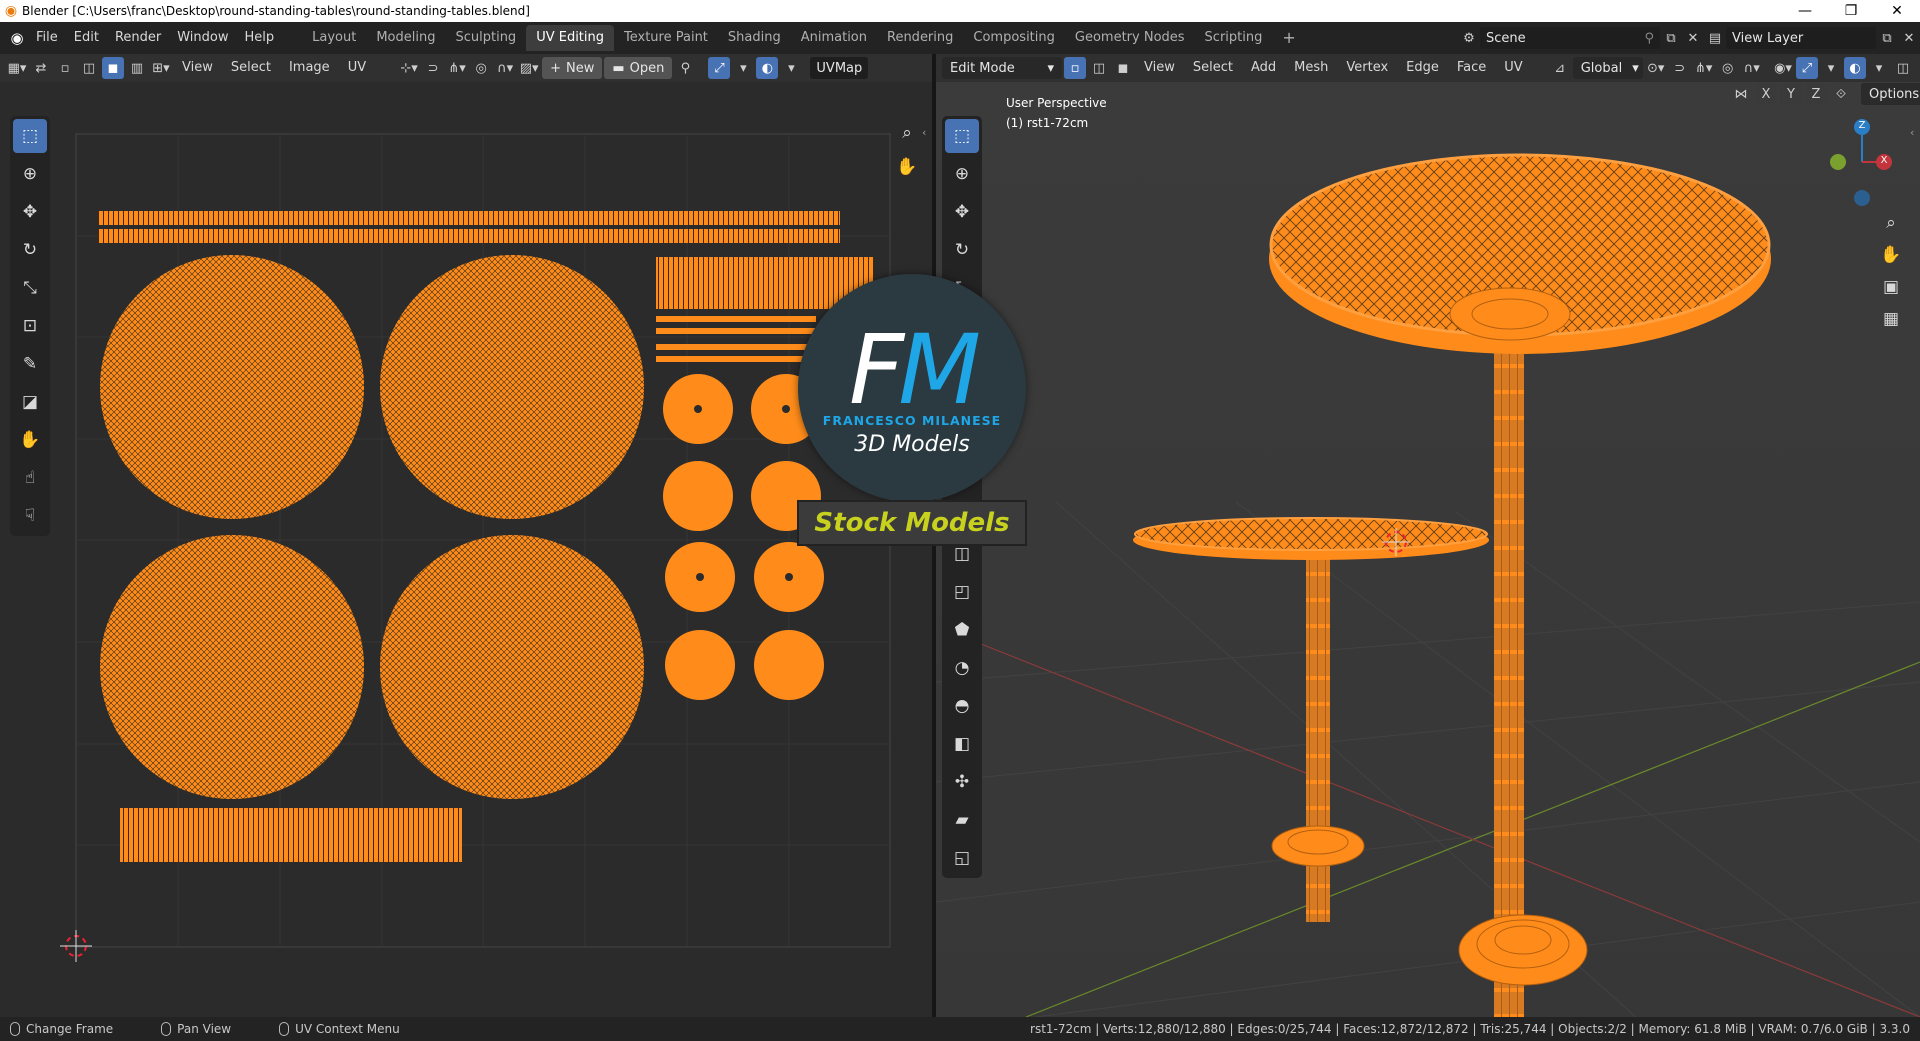 This screenshot has height=1041, width=1920. Describe the element at coordinates (1805, 11) in the screenshot. I see `minimize-button: —` at that location.